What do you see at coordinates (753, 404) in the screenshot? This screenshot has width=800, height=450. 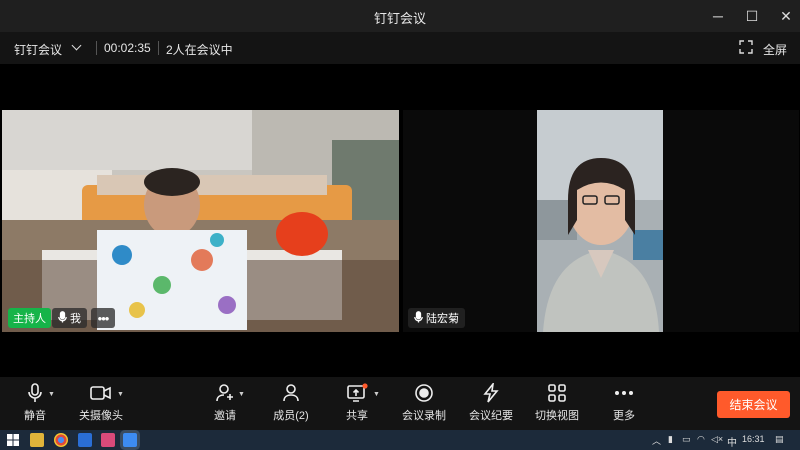 I see `end-meeting-button: 结束会议` at bounding box center [753, 404].